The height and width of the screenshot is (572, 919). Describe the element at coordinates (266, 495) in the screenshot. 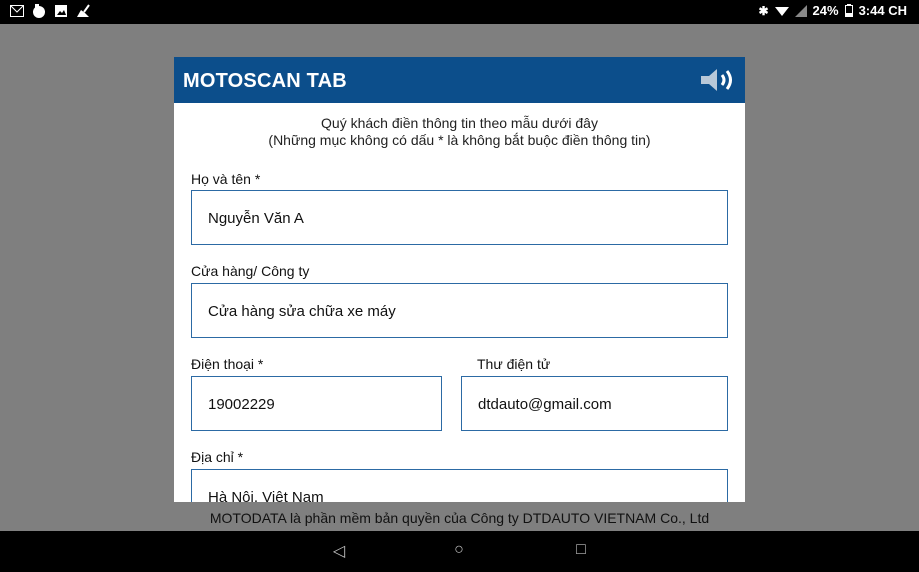

I see `address-value: Hà Nội, Việt Nam` at that location.